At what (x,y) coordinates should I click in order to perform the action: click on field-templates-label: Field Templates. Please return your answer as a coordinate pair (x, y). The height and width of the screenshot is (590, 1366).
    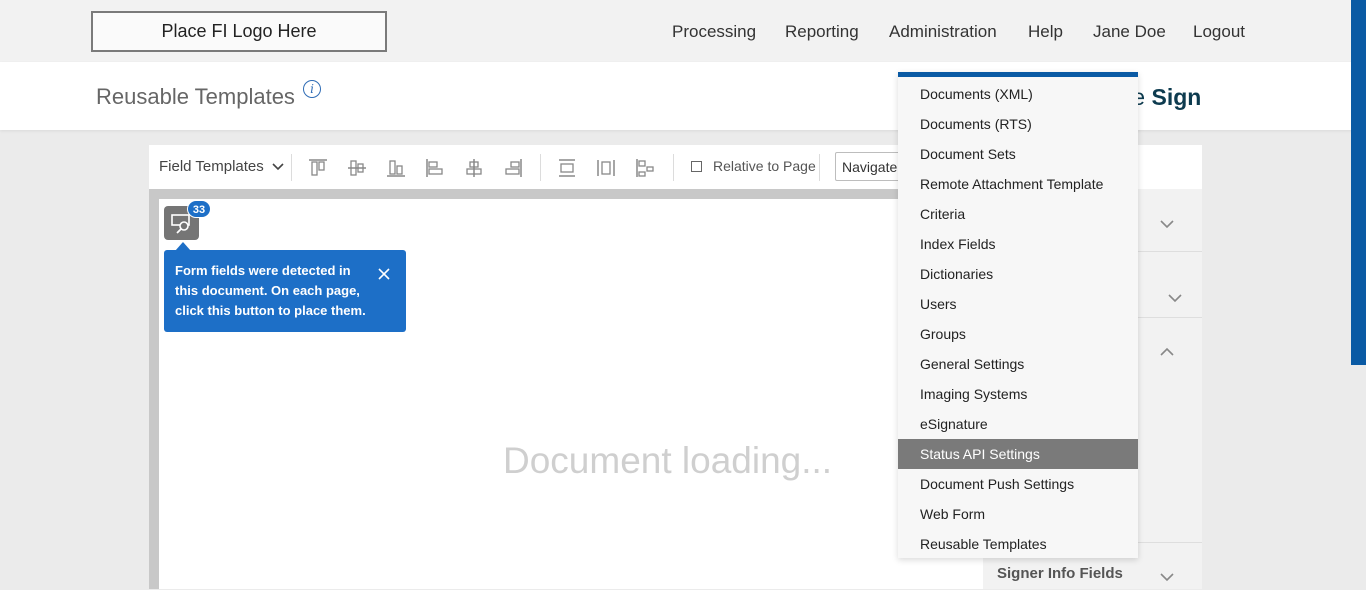
    Looking at the image, I should click on (211, 166).